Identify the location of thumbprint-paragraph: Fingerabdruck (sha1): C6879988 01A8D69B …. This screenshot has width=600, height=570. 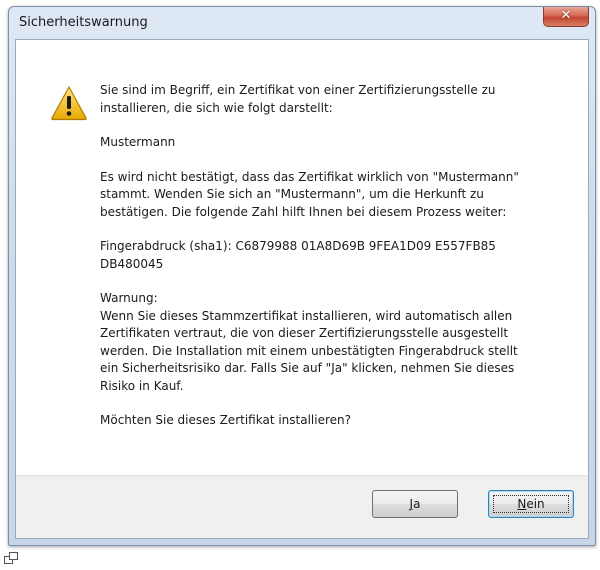
(298, 255).